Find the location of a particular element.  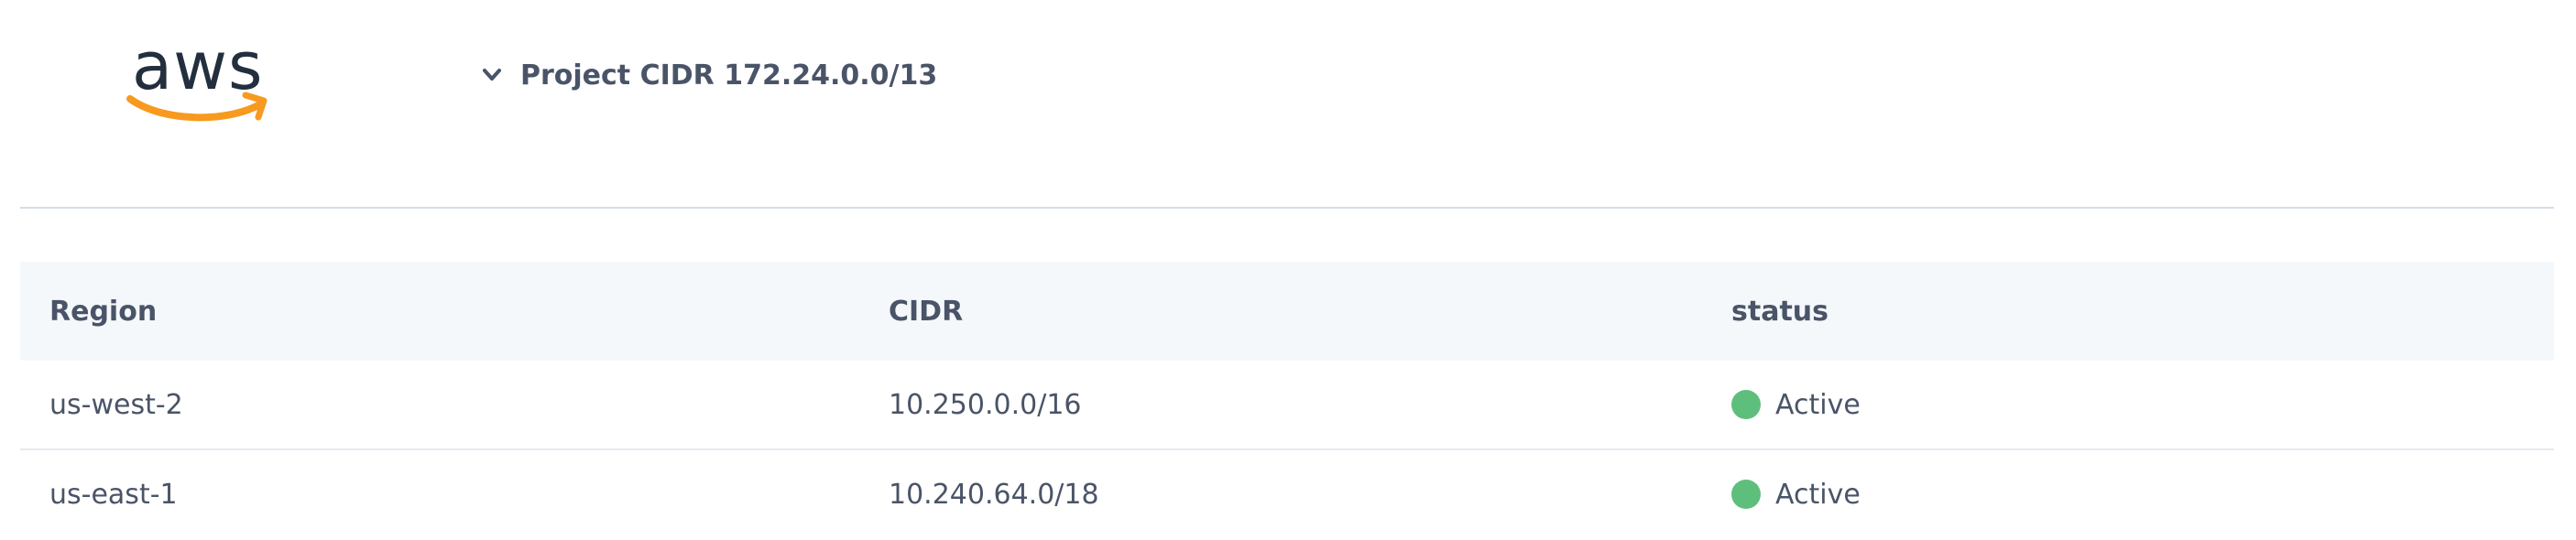

project-cidr-toggle: Project CIDR 172.24.0.0/13 is located at coordinates (707, 75).